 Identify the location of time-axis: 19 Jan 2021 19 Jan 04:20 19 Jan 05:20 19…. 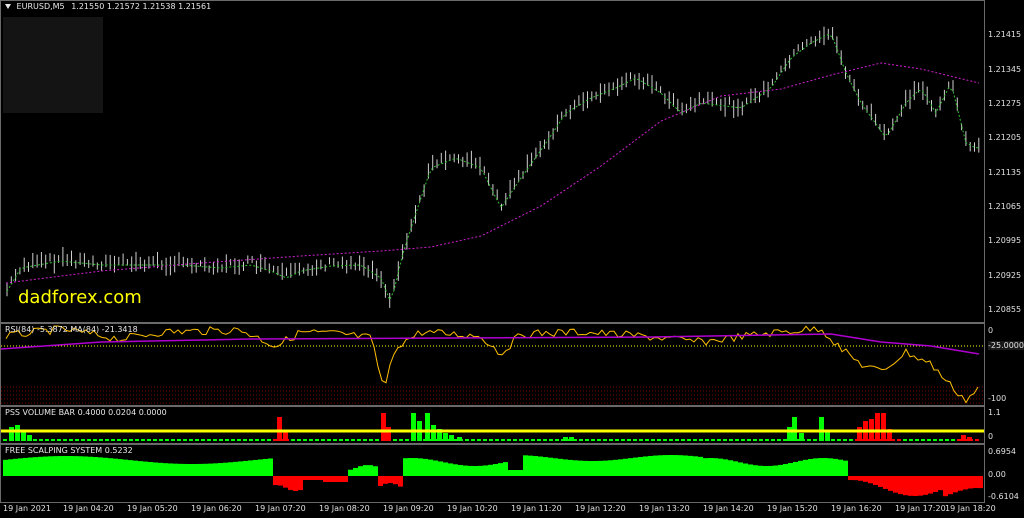
(498, 510).